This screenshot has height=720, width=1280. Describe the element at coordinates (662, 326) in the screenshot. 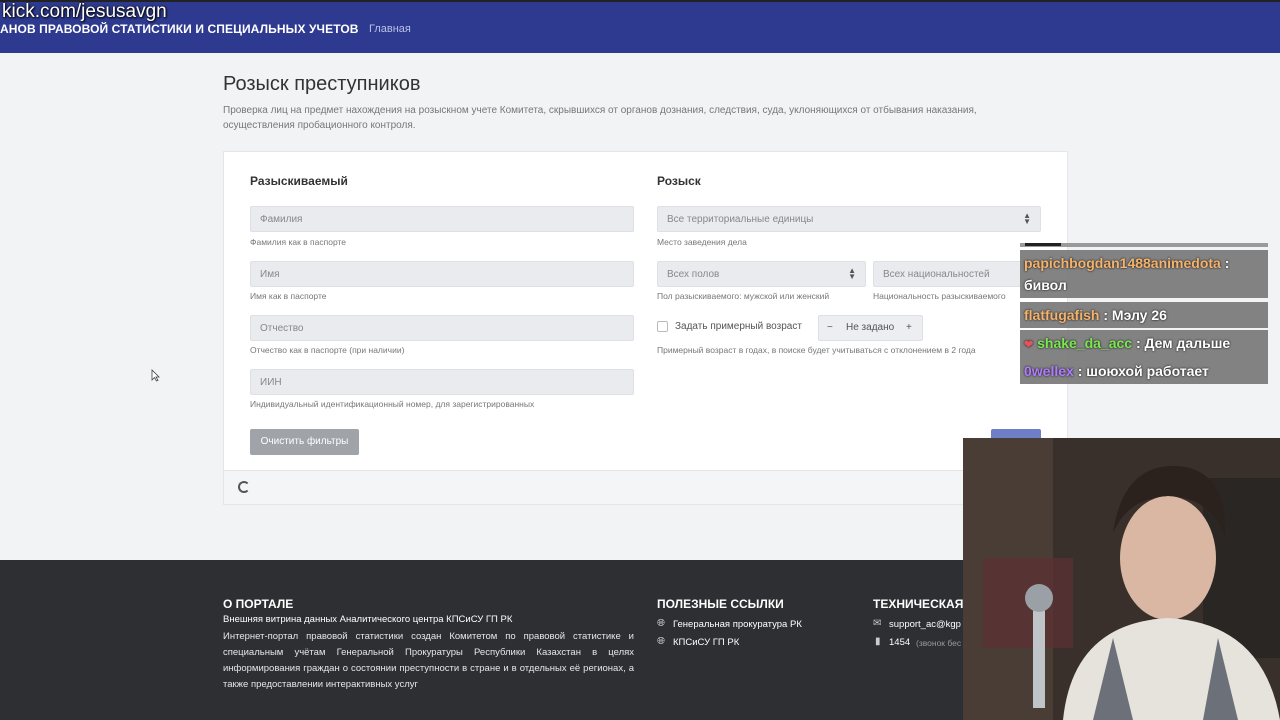

I see `age-checkbox` at that location.